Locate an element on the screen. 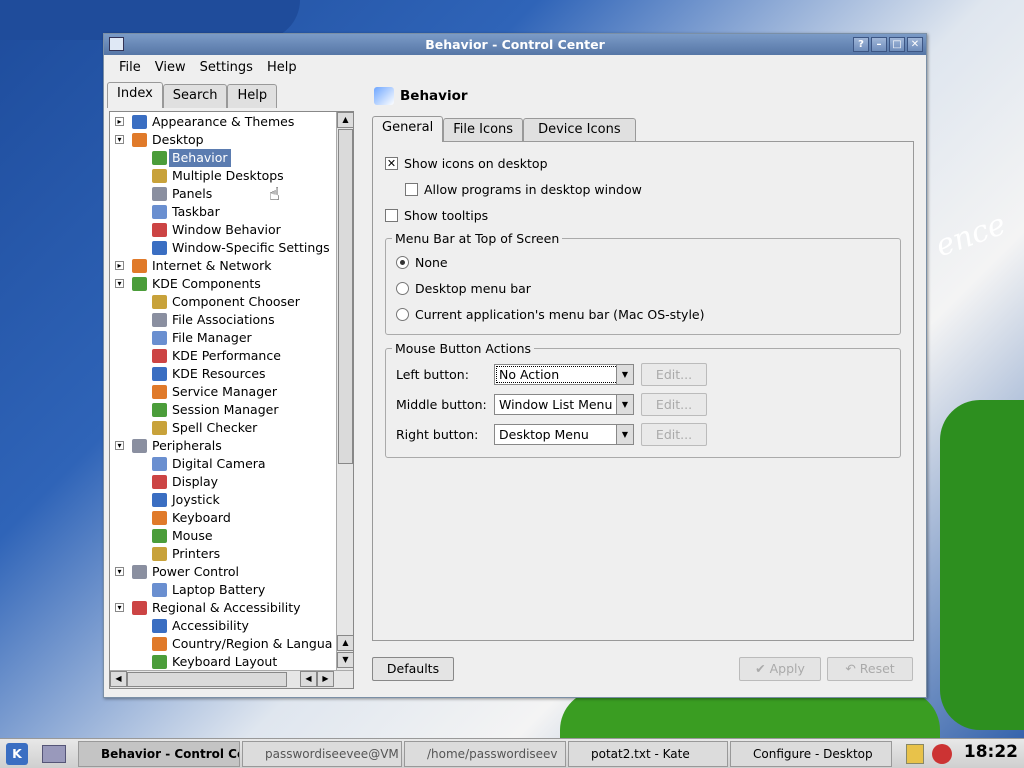  tree-item: ▾ KDE Components is located at coordinates (223, 284).